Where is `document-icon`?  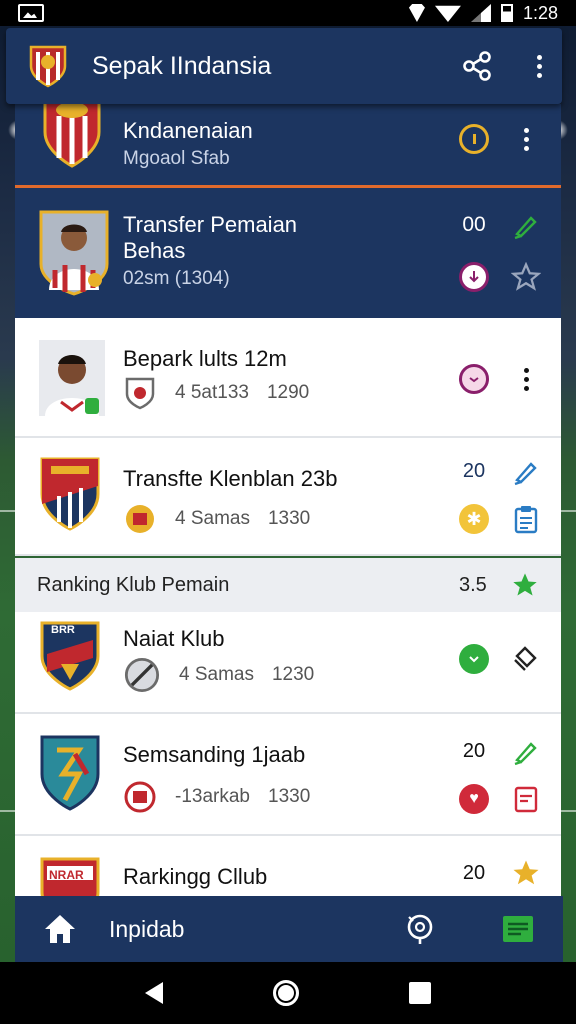 document-icon is located at coordinates (526, 799).